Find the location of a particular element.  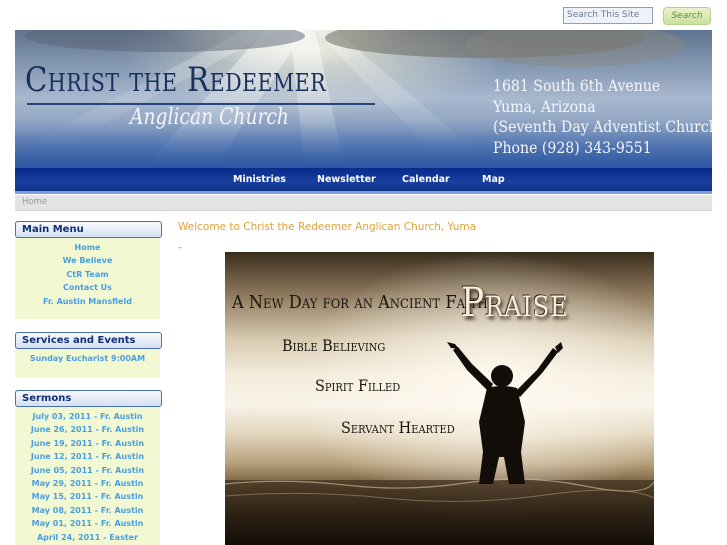

poster-line-servant: Servant Hearted is located at coordinates (398, 427).